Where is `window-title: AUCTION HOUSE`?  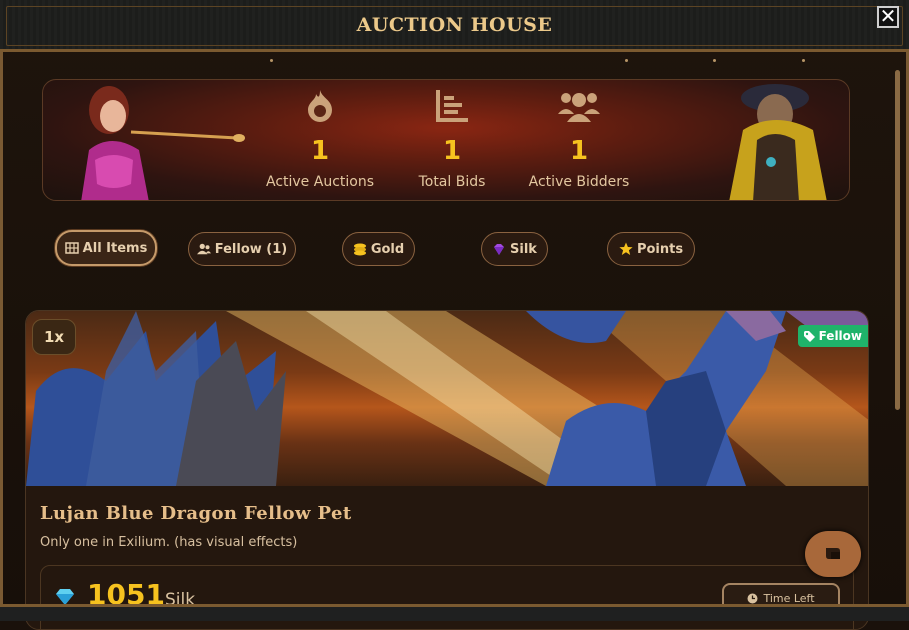
window-title: AUCTION HOUSE is located at coordinates (454, 25).